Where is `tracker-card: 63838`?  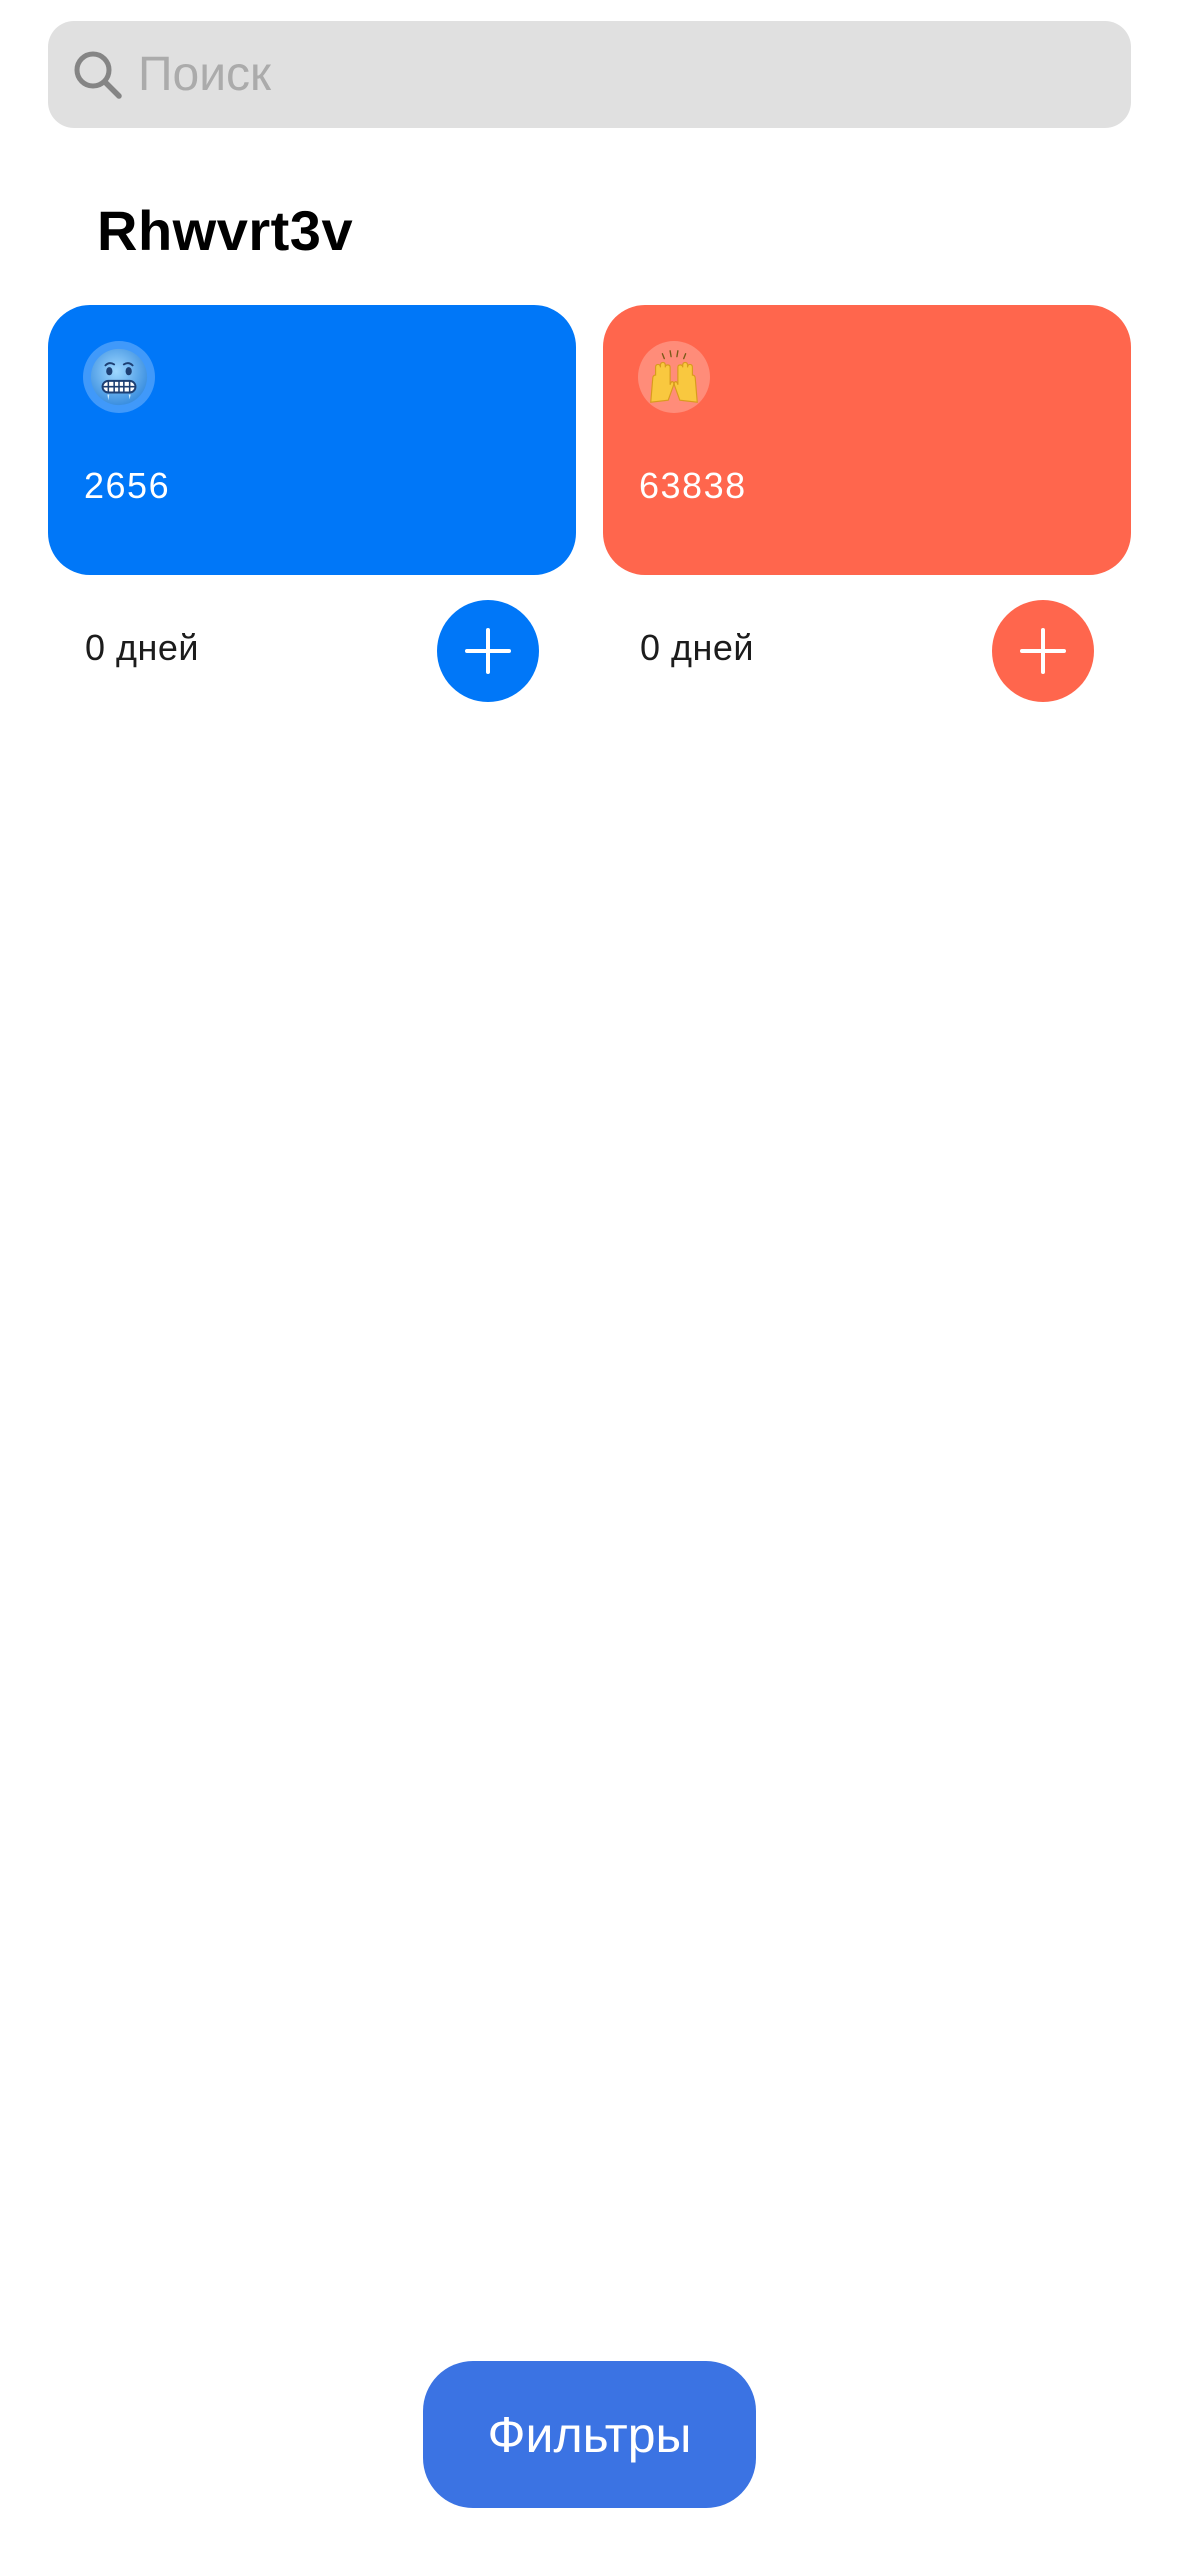
tracker-card: 63838 is located at coordinates (867, 440).